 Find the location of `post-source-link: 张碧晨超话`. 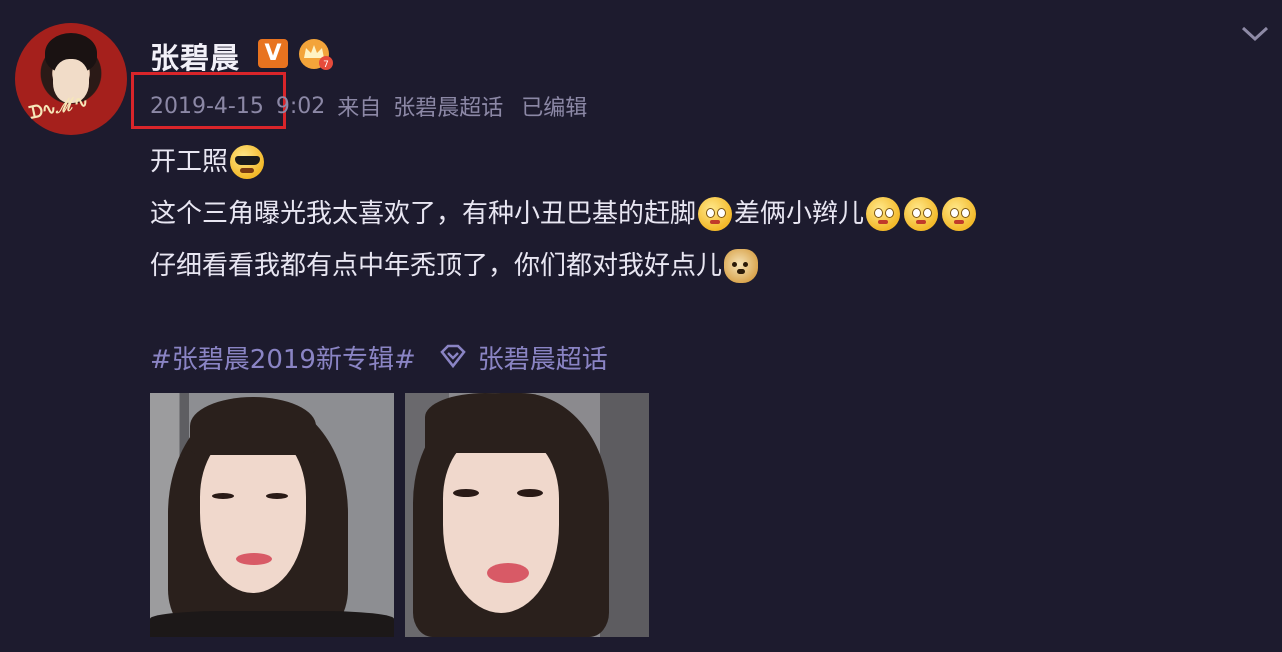

post-source-link: 张碧晨超话 is located at coordinates (448, 106).